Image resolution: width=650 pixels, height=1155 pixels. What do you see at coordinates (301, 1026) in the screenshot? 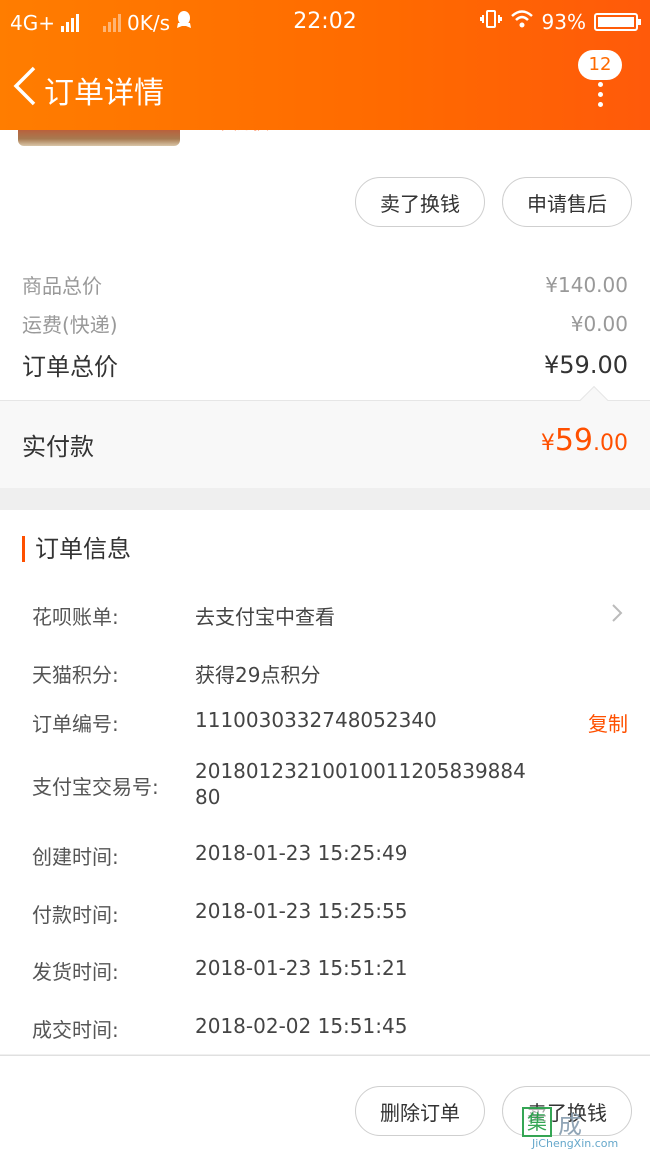
I see `deal-time-value: 2018-02-02 15:51:45` at bounding box center [301, 1026].